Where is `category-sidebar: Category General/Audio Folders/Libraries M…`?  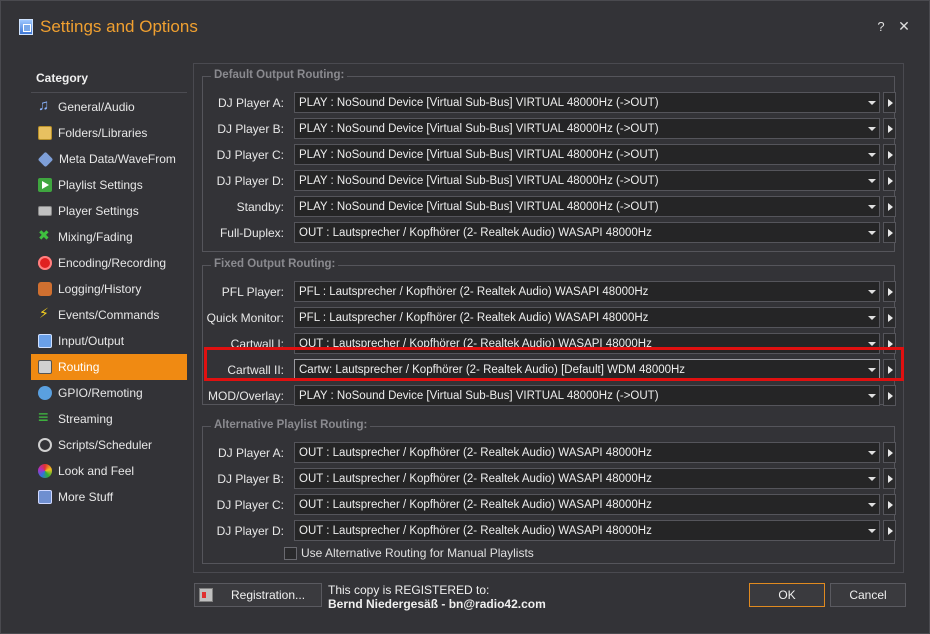
category-sidebar: Category General/Audio Folders/Libraries M… is located at coordinates (109, 315).